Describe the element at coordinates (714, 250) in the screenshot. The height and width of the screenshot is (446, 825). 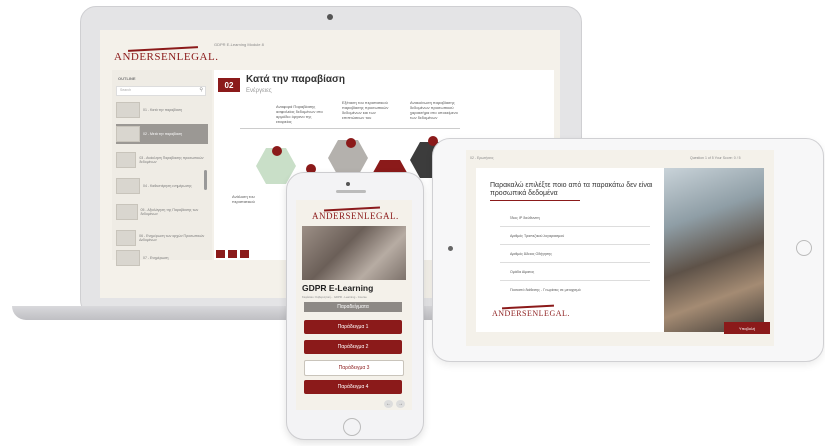
I see `people-photo` at that location.